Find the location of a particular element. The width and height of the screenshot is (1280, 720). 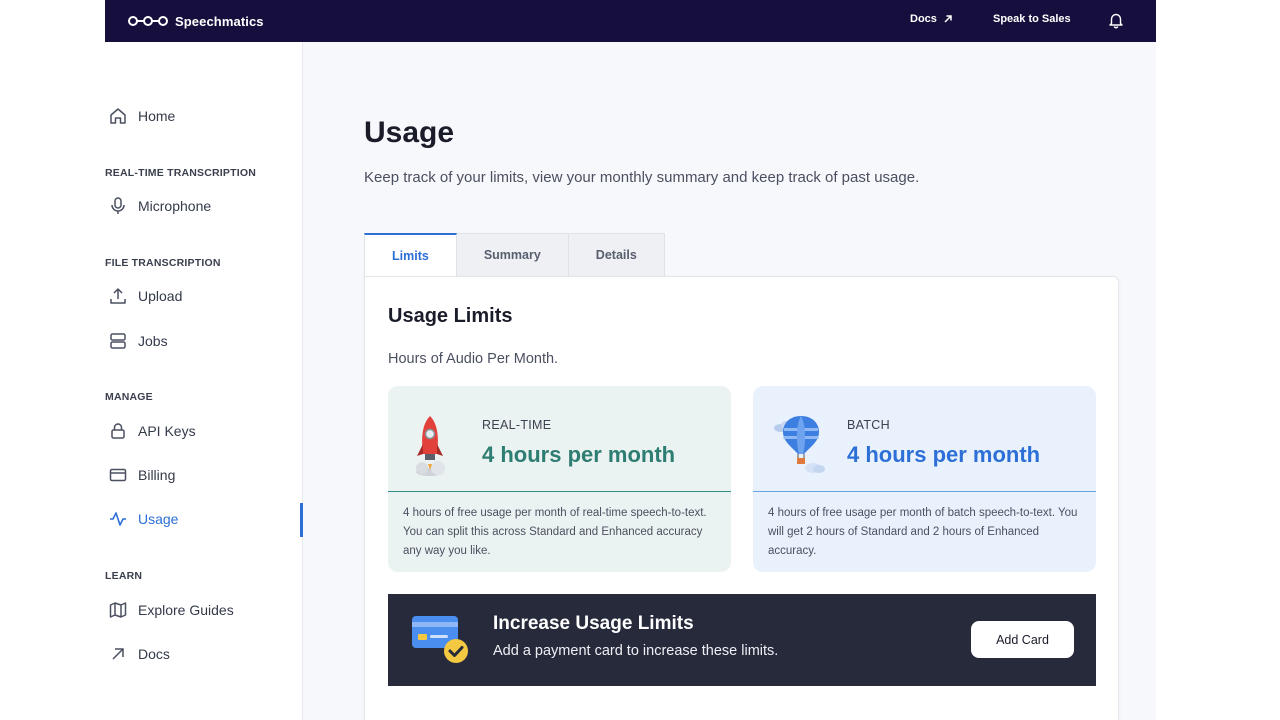

speak-to-sales-link: Speak to Sales is located at coordinates (1032, 19).